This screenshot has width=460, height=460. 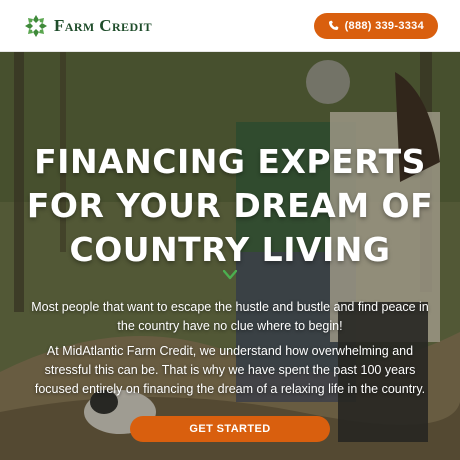 What do you see at coordinates (103, 25) in the screenshot?
I see `logo-text: Farm Credit` at bounding box center [103, 25].